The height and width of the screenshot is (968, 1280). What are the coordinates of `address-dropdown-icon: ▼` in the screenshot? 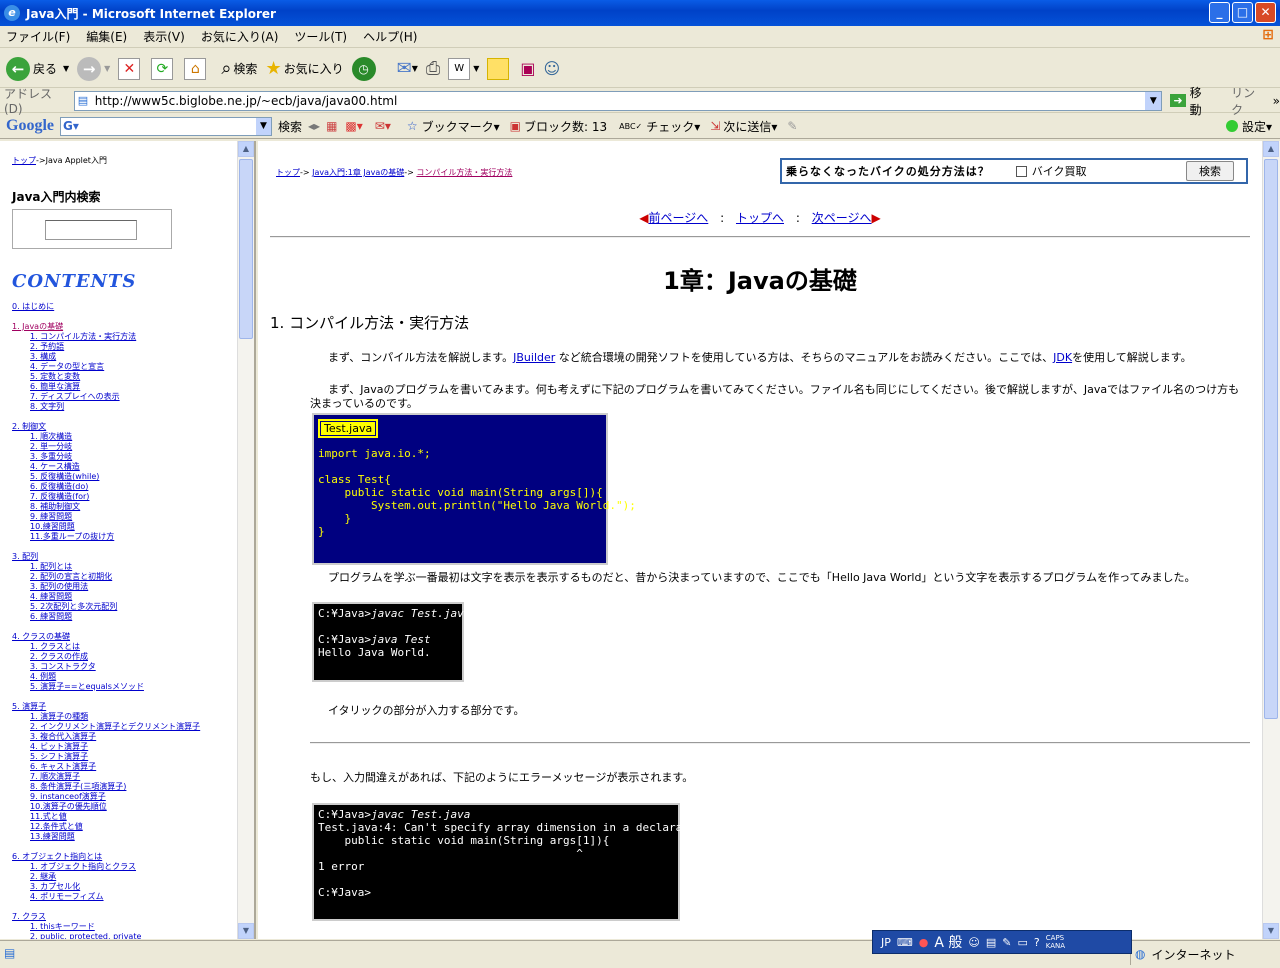 It's located at (1153, 100).